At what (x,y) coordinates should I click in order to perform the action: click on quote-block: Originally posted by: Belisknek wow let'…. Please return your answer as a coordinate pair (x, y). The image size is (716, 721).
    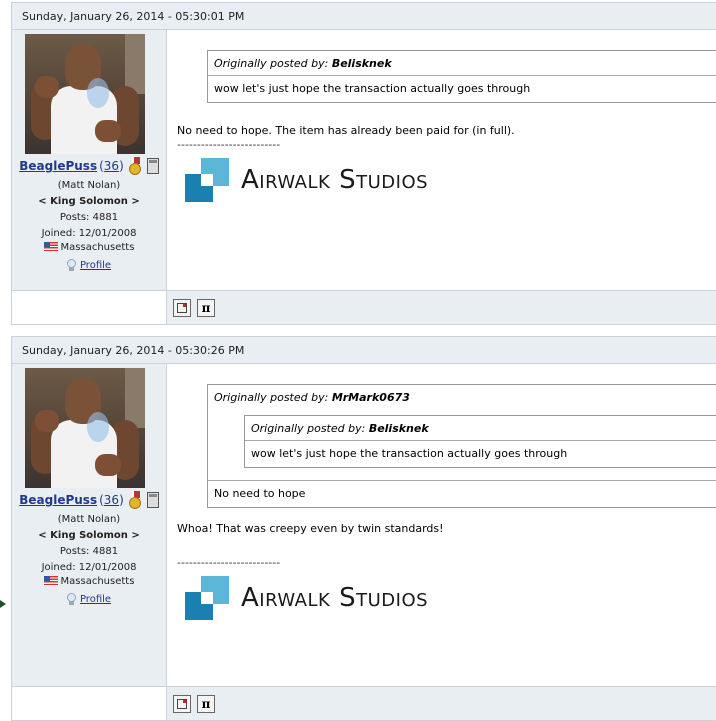
    Looking at the image, I should click on (461, 76).